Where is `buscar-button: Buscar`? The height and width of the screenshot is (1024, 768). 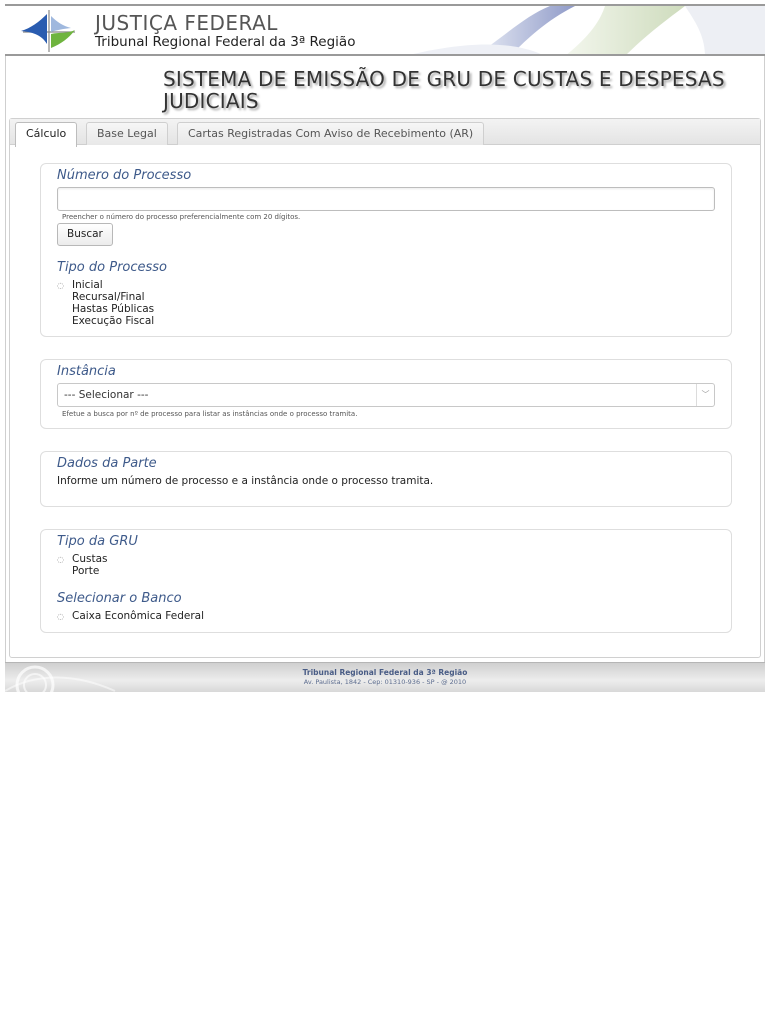 buscar-button: Buscar is located at coordinates (85, 234).